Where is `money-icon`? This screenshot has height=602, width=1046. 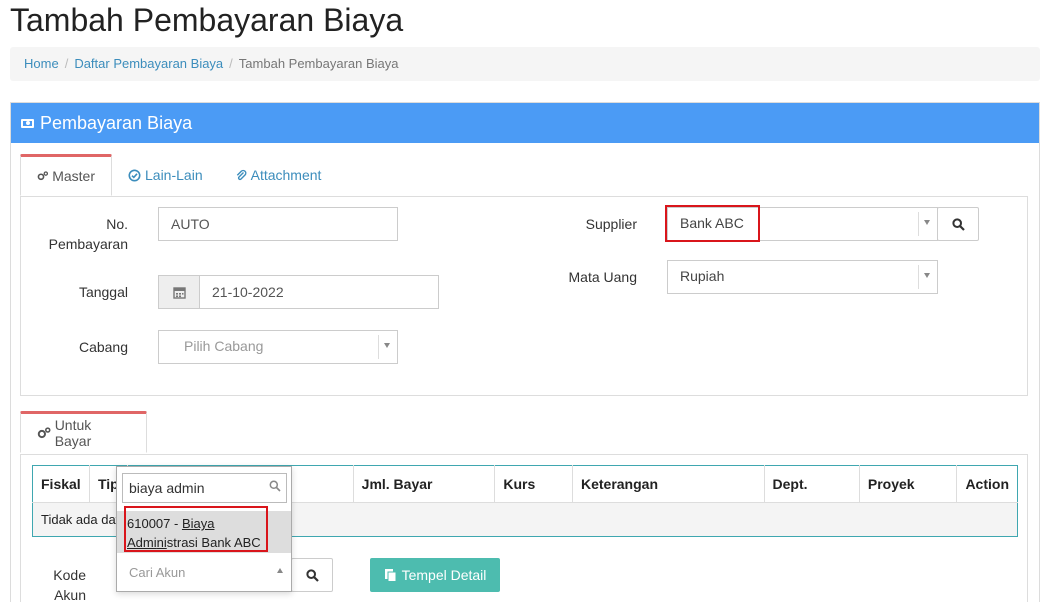 money-icon is located at coordinates (27, 123).